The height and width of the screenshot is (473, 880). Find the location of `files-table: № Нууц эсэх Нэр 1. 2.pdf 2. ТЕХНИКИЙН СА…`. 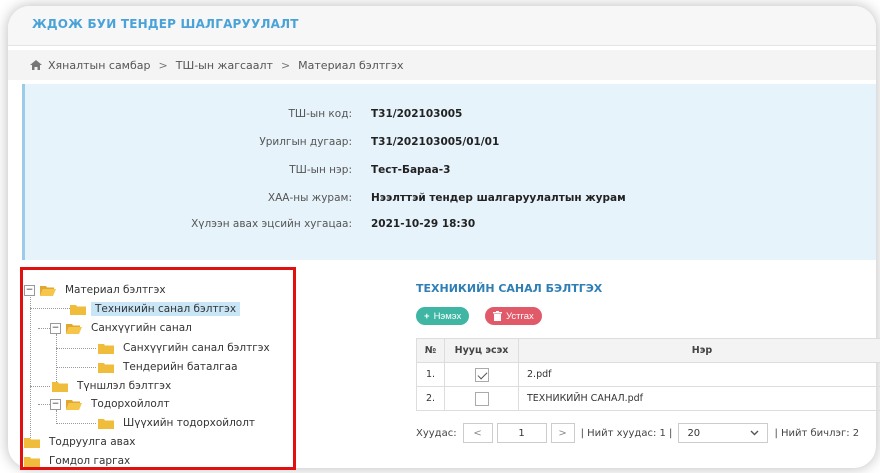

files-table: № Нууц эсэх Нэр 1. 2.pdf 2. ТЕХНИКИЙН СА… is located at coordinates (648, 374).